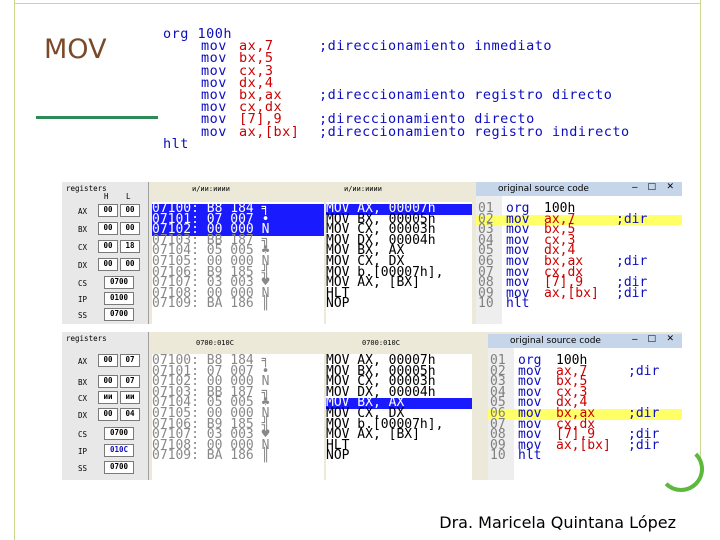 The height and width of the screenshot is (540, 720). I want to click on disassembly-address-header: и/ии:ииии, so click(363, 189).